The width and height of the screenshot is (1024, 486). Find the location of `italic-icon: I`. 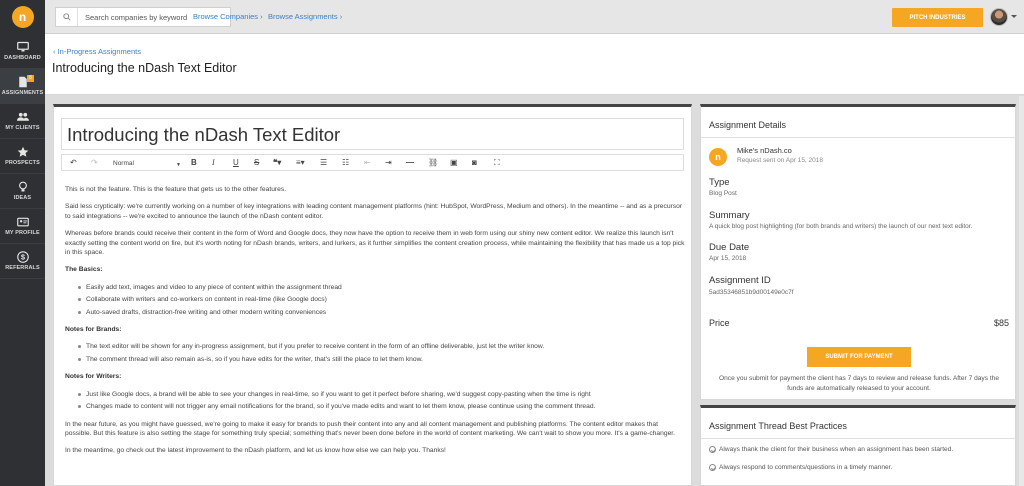

italic-icon: I is located at coordinates (213, 163).